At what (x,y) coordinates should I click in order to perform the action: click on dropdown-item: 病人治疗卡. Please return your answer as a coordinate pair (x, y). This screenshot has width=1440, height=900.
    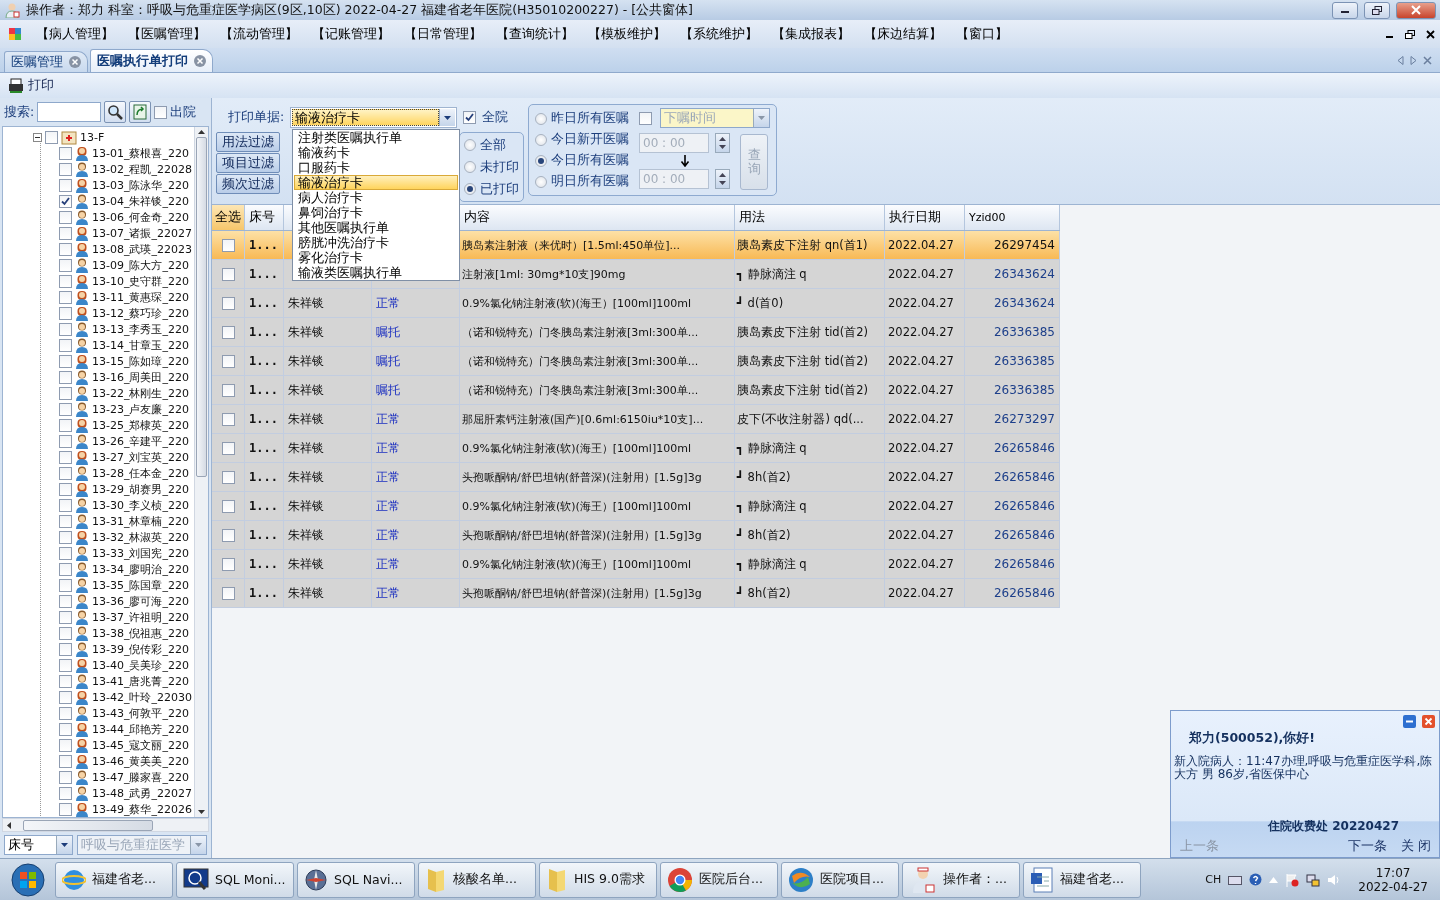
    Looking at the image, I should click on (376, 197).